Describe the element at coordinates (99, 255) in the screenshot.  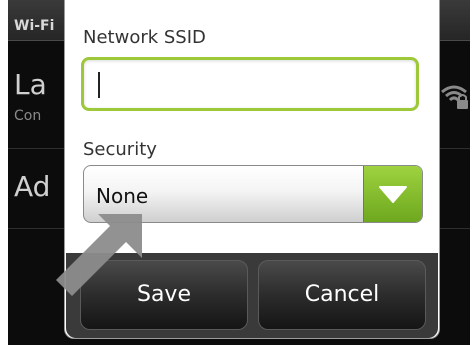
I see `pointer-arrow-icon` at that location.